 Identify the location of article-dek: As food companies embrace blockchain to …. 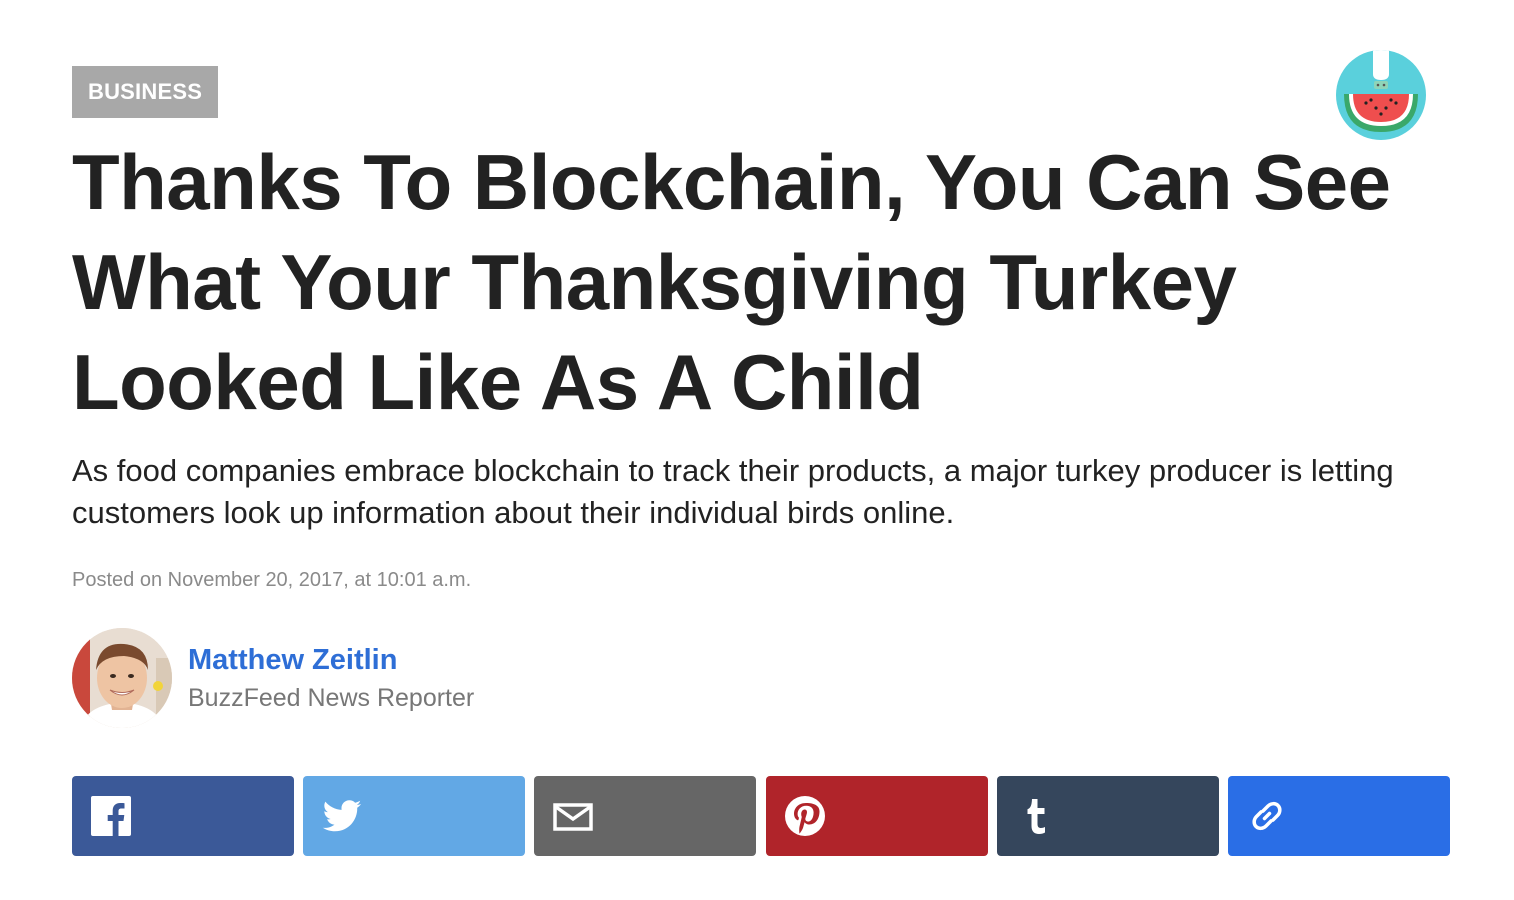
(733, 491).